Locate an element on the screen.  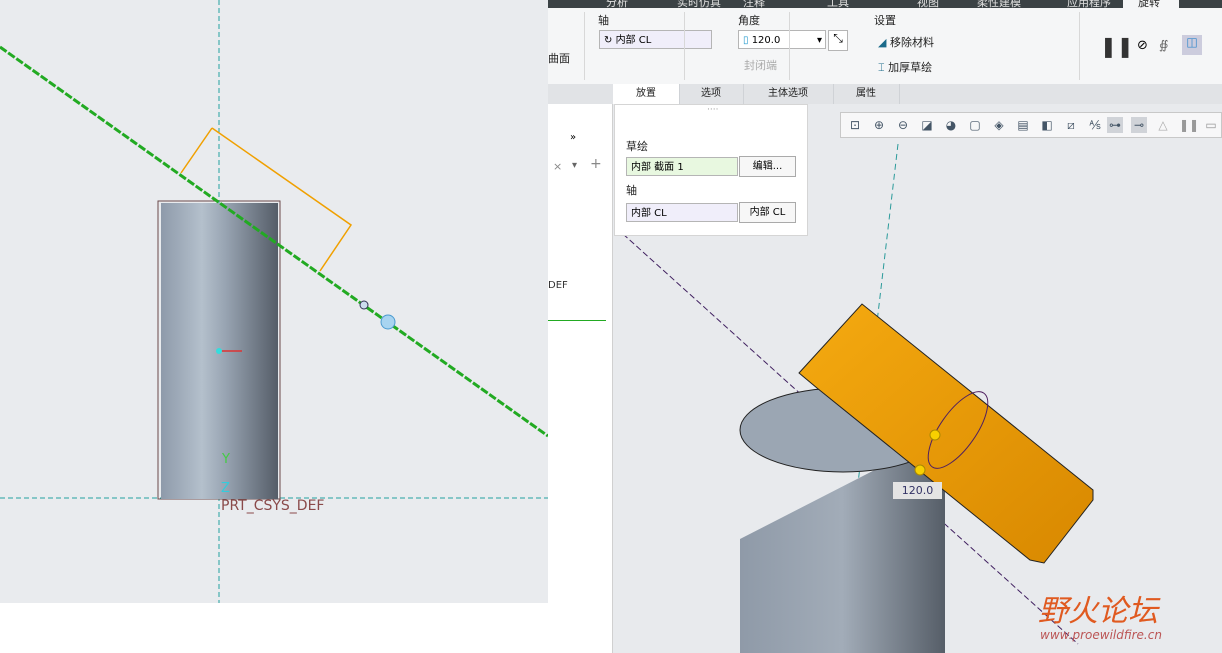
settings-group-label: 设置 is located at coordinates (885, 20).